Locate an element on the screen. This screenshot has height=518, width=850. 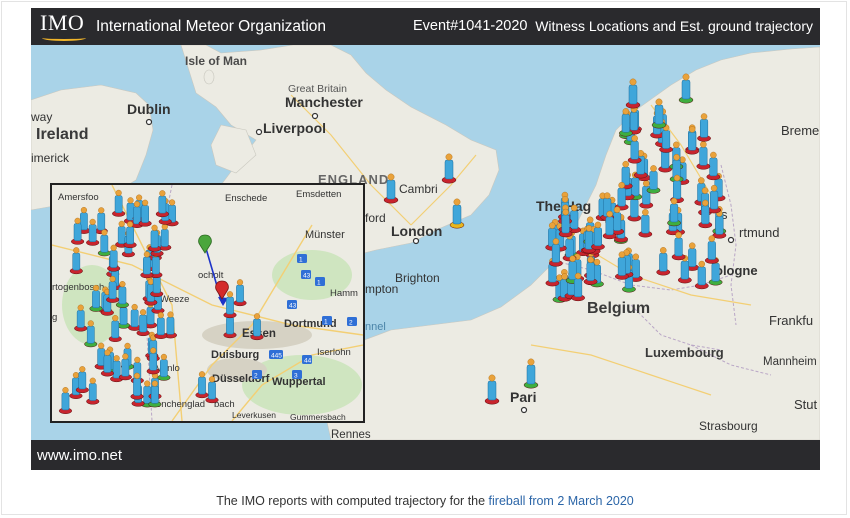
label-bremen: Breme is located at coordinates (800, 130).